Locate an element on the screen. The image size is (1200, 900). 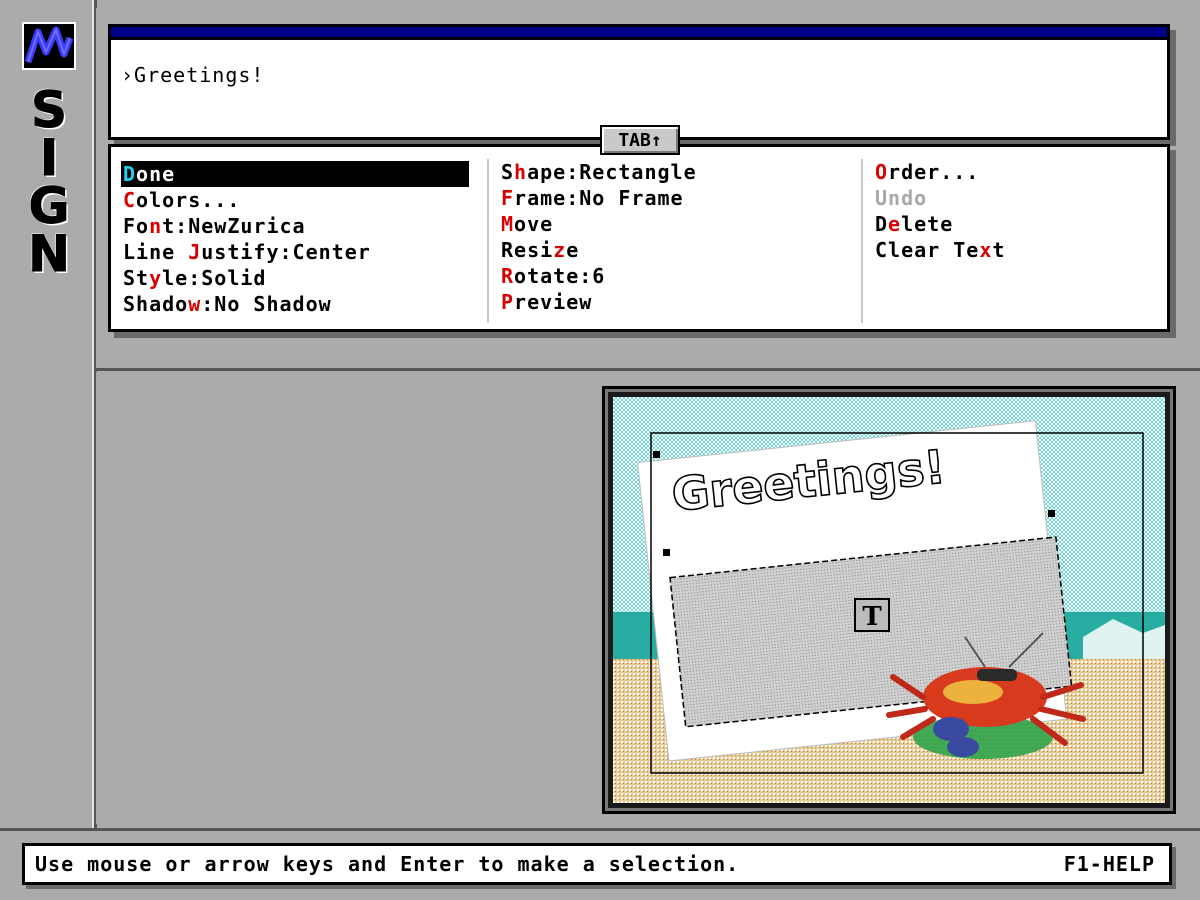
menu-item-text: Resi is located at coordinates (527, 250).